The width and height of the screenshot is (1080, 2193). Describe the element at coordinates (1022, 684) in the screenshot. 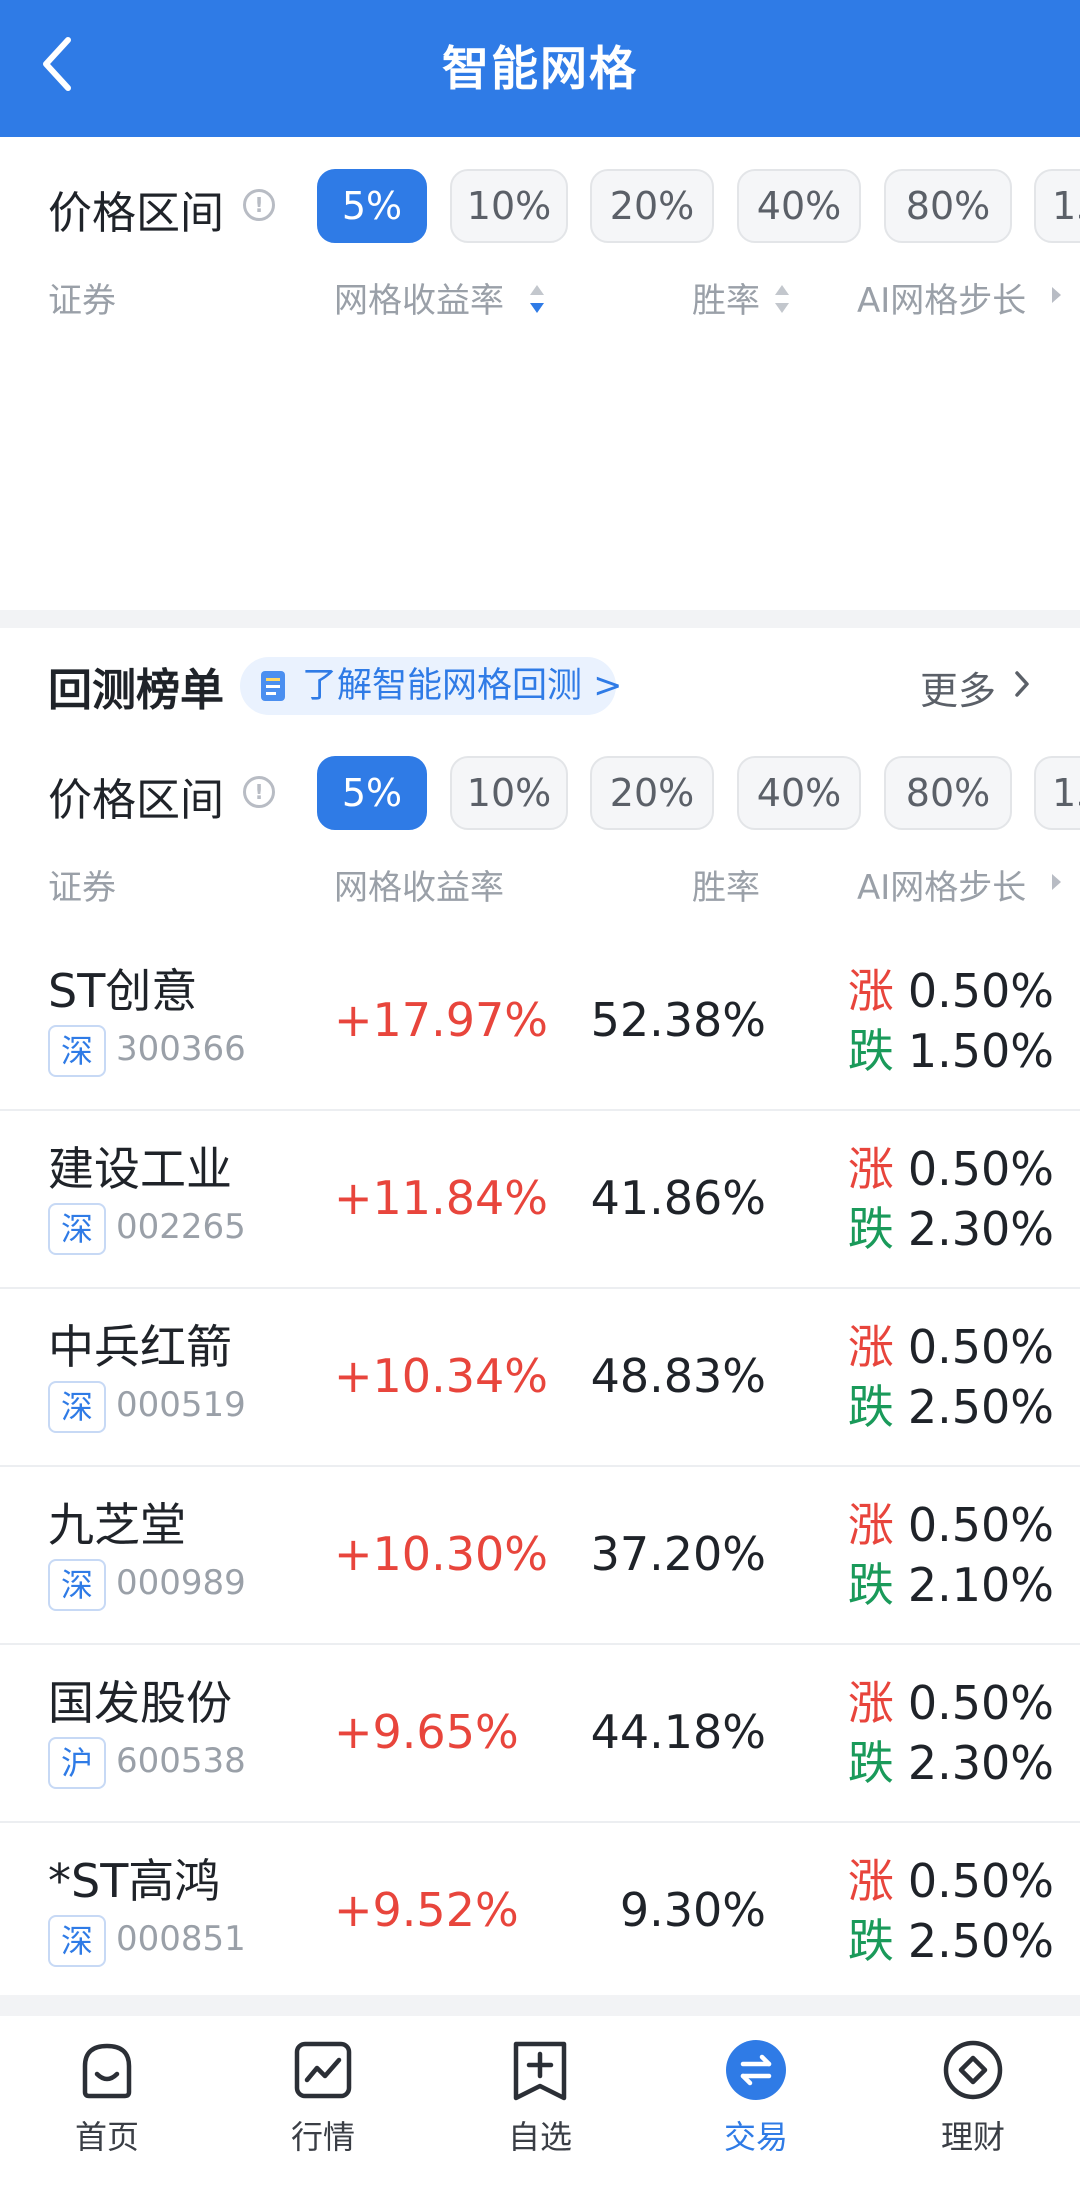

I see `chevron-right-icon` at that location.